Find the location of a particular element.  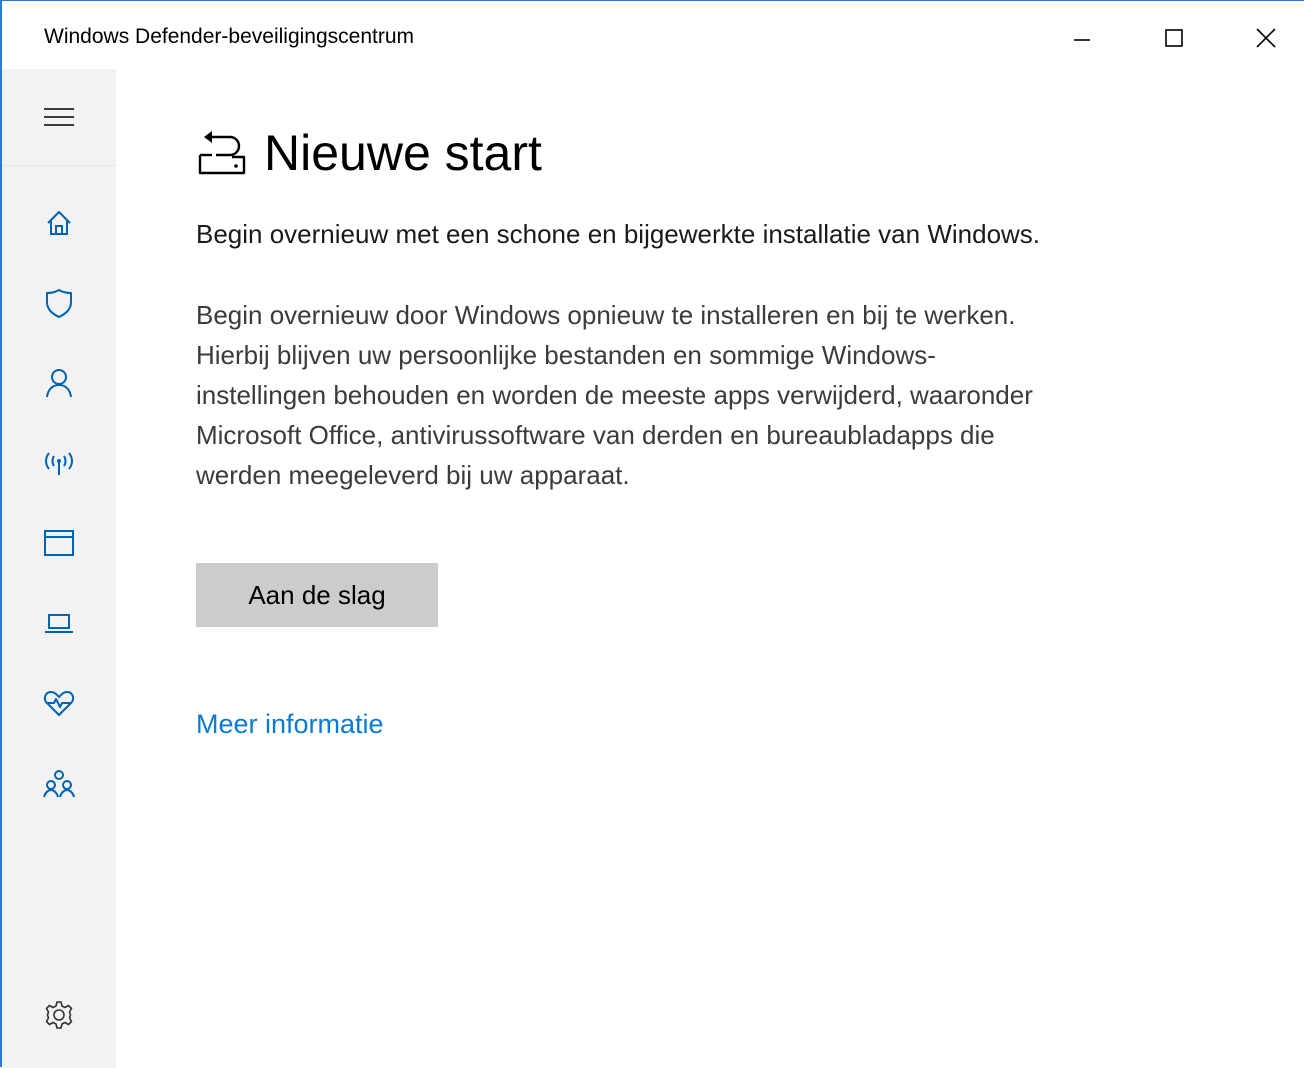

page-header: Nieuwe start is located at coordinates (369, 153).